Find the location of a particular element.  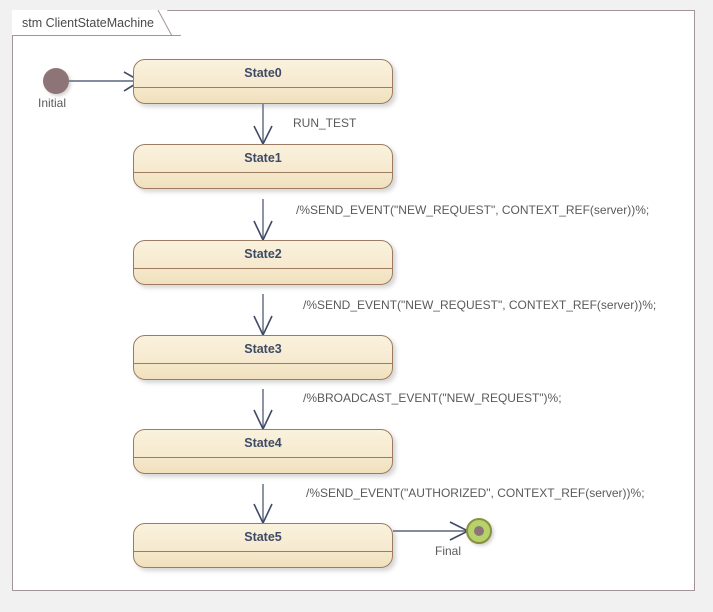

state-node-state4: State4 is located at coordinates (263, 451).